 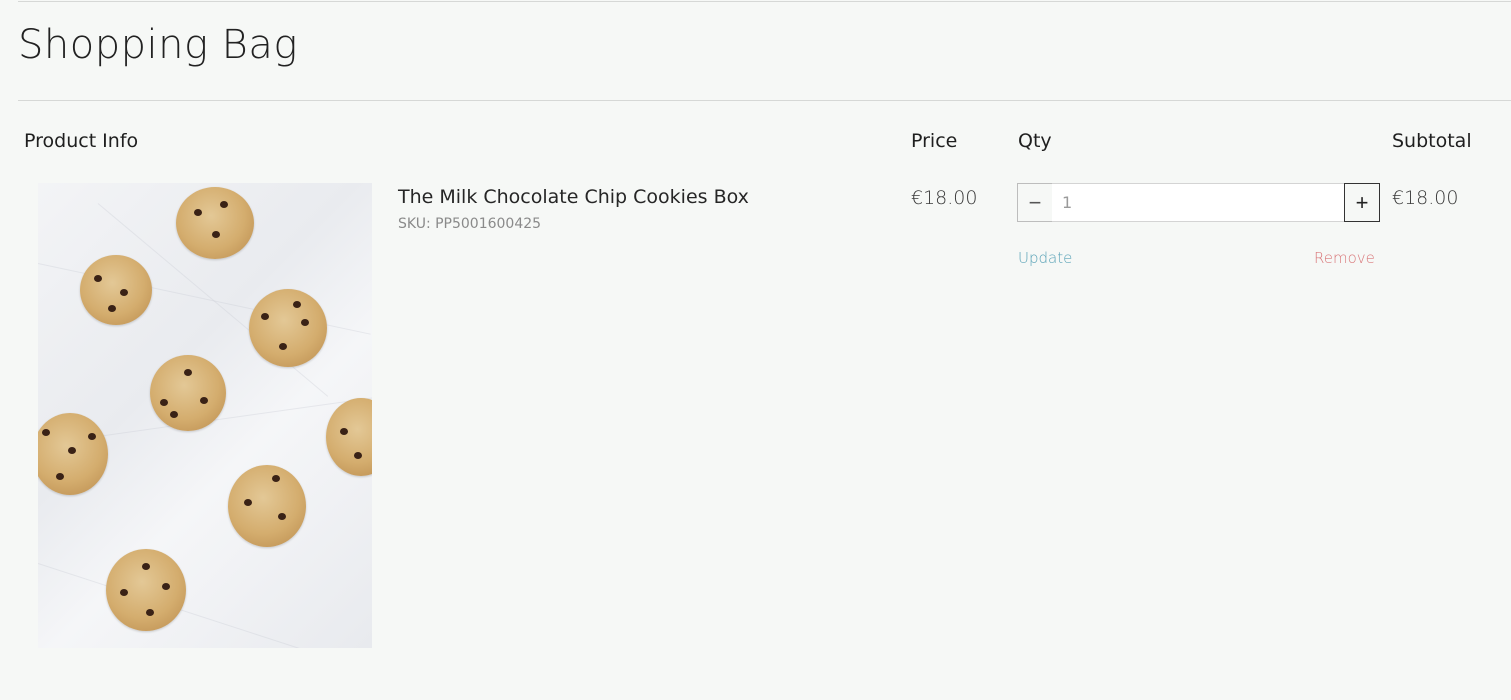 I want to click on quantity-input, so click(x=1198, y=202).